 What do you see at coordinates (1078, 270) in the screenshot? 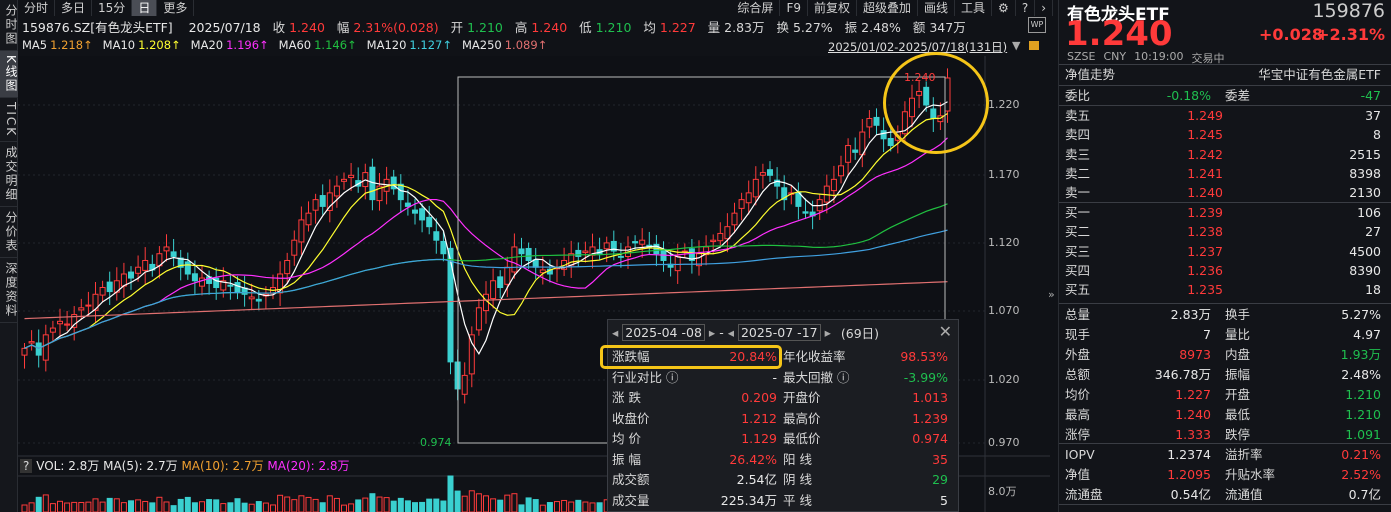
I see `level-label: 买四` at bounding box center [1078, 270].